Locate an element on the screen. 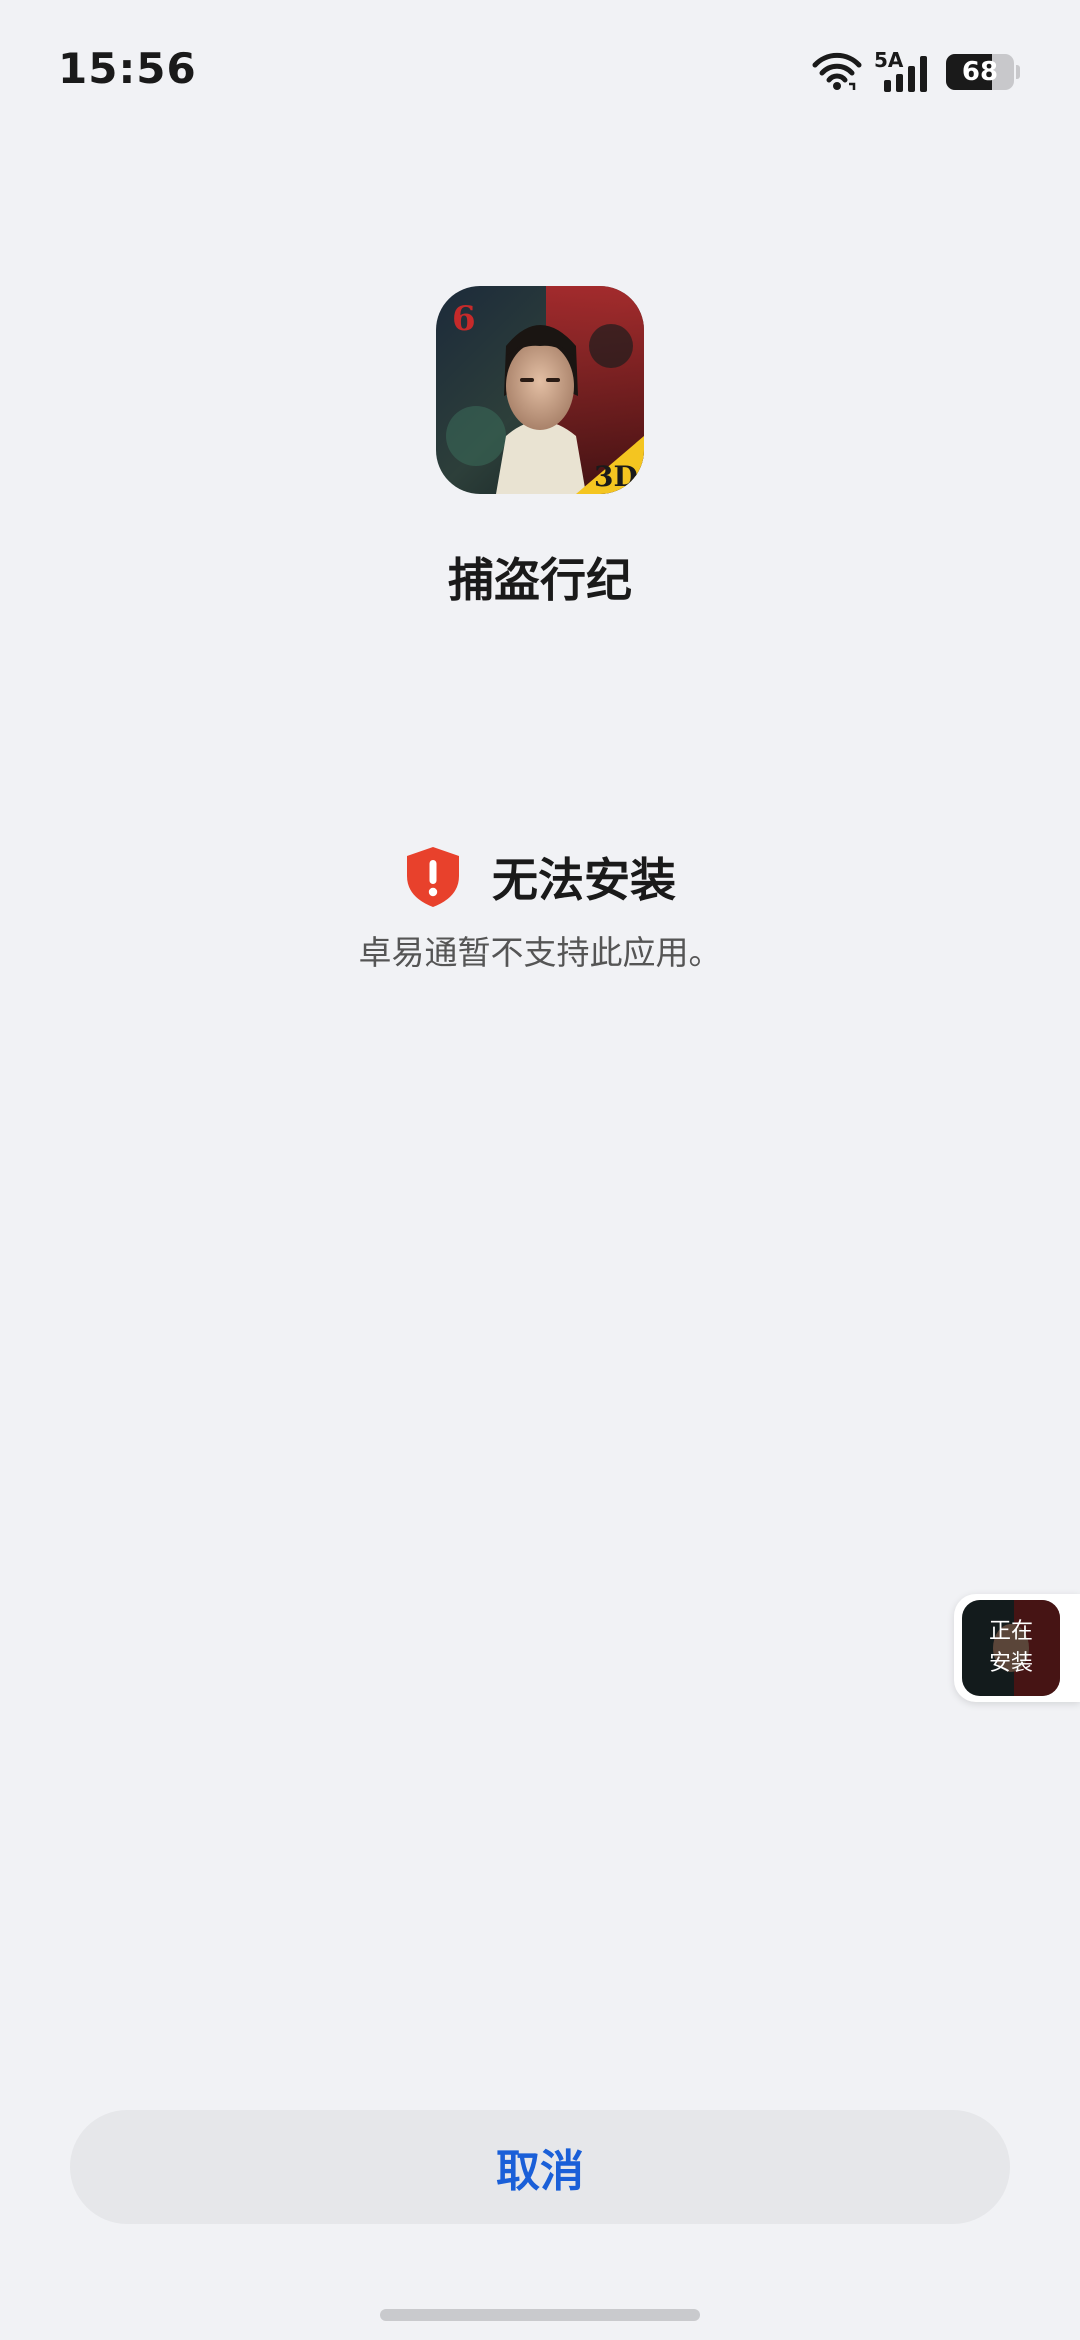 Image resolution: width=1080 pixels, height=2340 pixels. app-icon: 6 3D is located at coordinates (540, 390).